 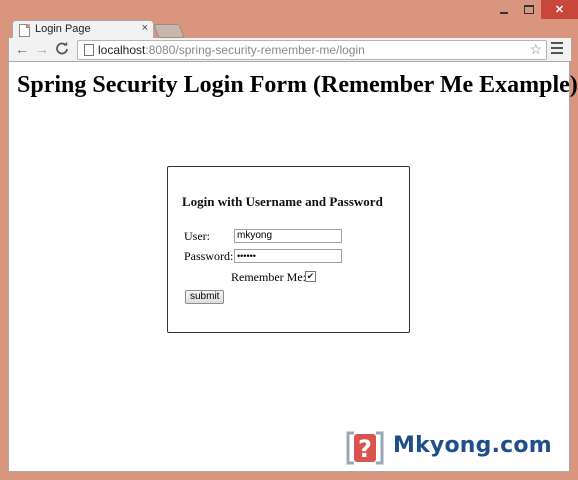 I want to click on submit-button: submit, so click(x=205, y=297).